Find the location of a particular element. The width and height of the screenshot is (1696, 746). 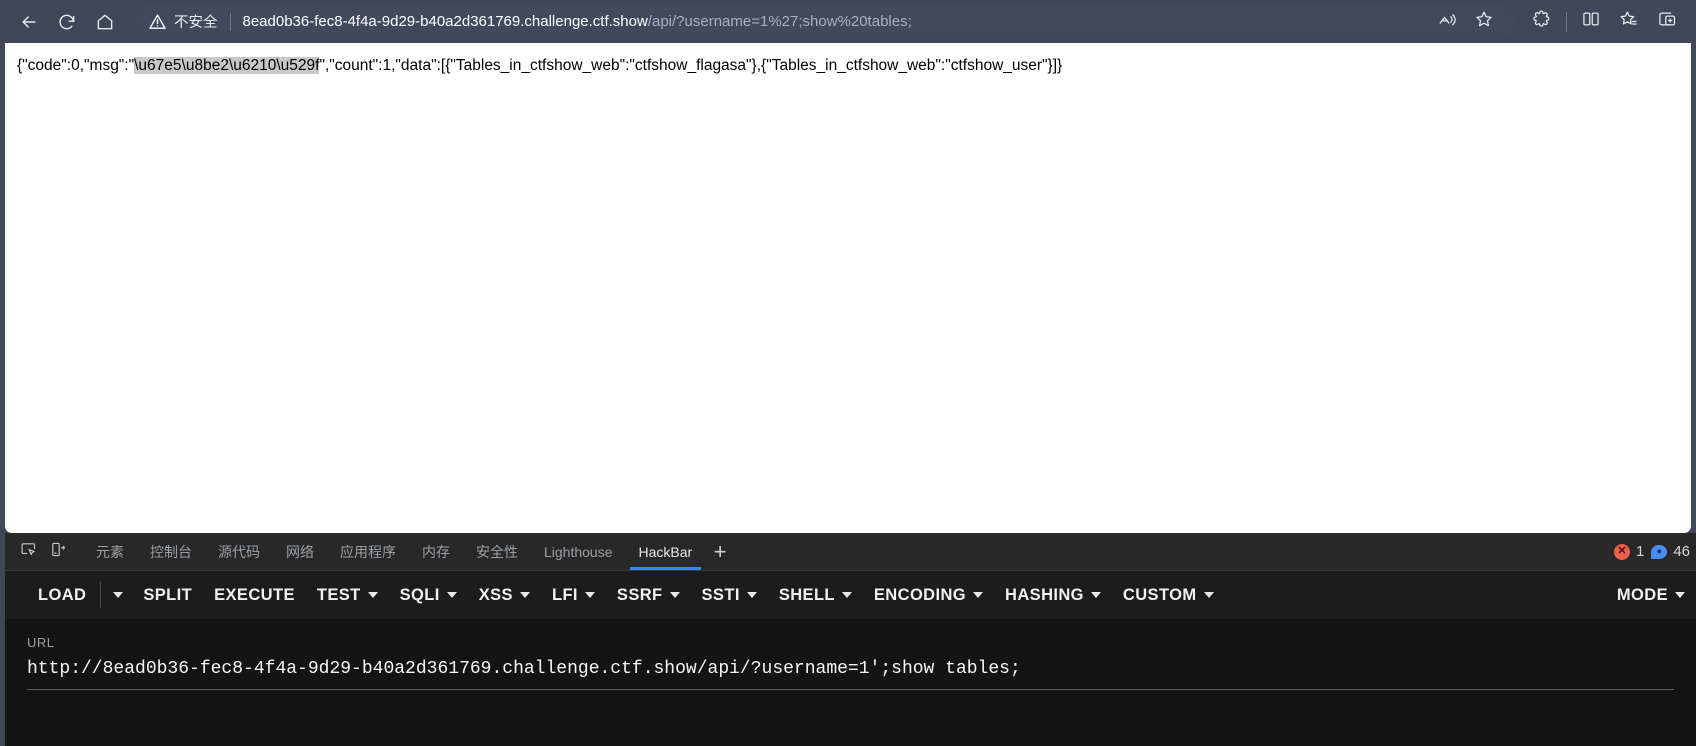

devtools-status-bar: ✕ 1 ● 46 is located at coordinates (1654, 551).